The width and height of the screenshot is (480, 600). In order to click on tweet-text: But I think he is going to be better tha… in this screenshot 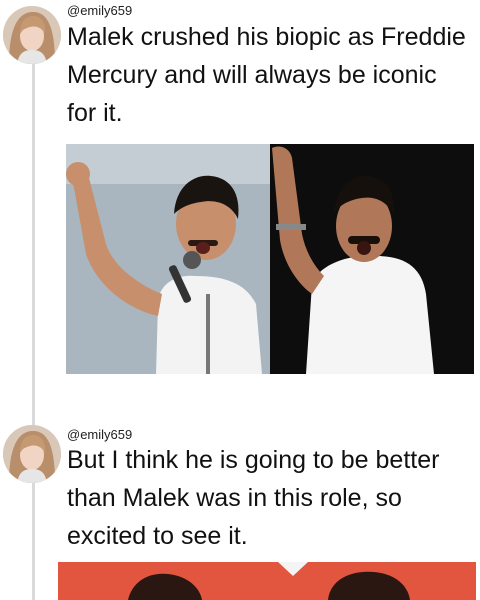, I will do `click(253, 498)`.